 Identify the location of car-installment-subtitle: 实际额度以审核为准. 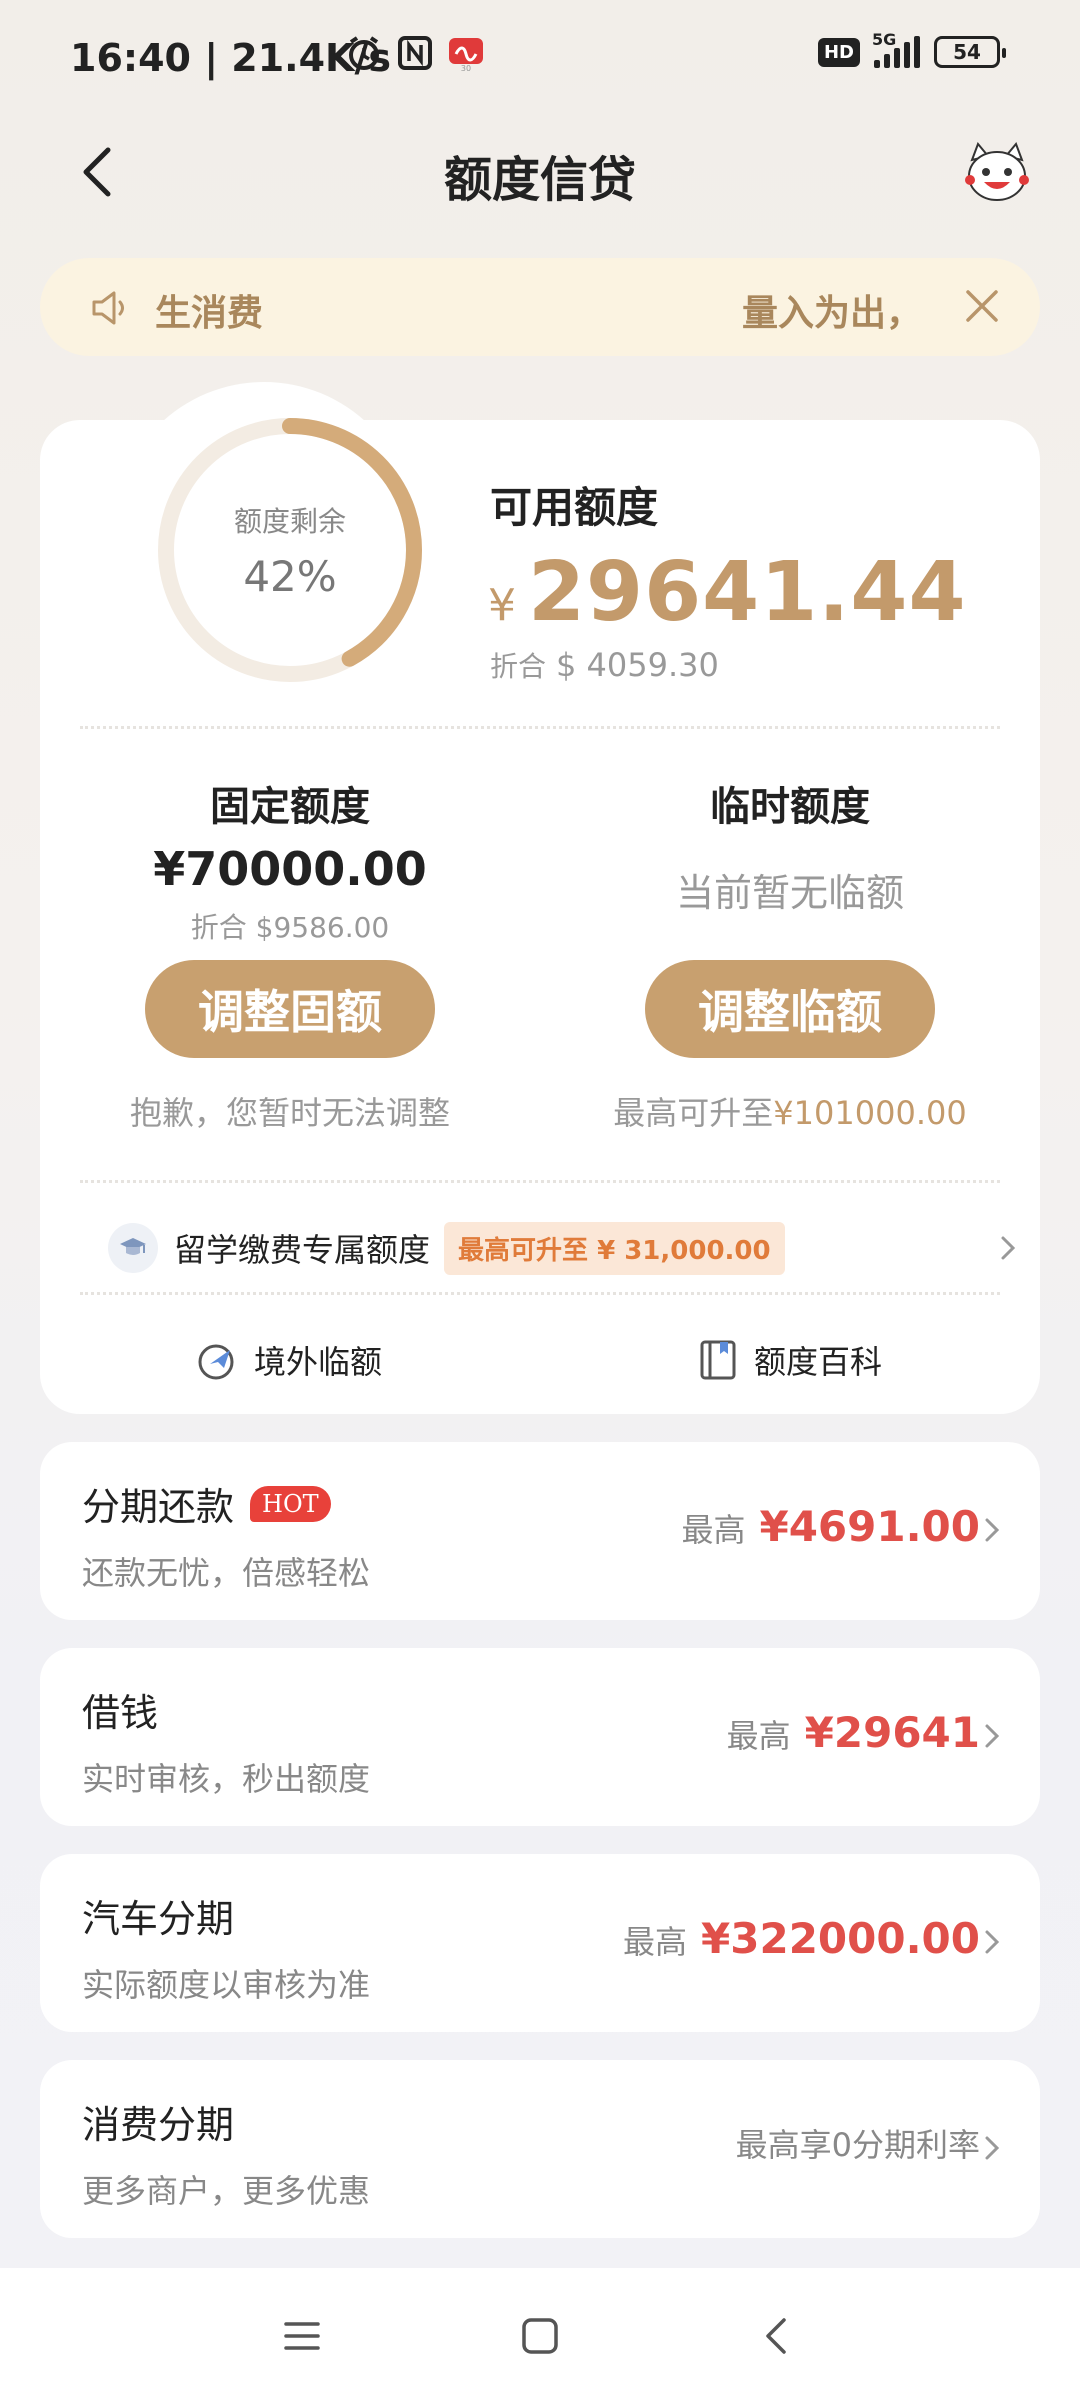
(226, 1985).